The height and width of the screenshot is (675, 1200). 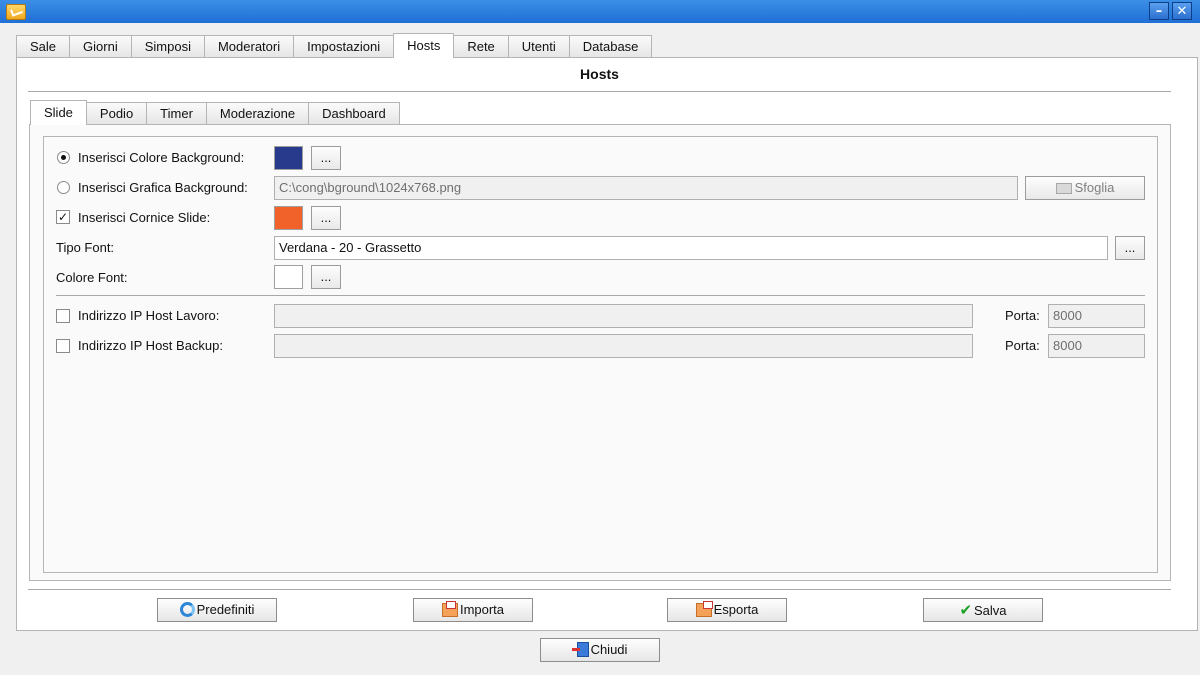 What do you see at coordinates (288, 218) in the screenshot?
I see `slide-frame-color-swatch` at bounding box center [288, 218].